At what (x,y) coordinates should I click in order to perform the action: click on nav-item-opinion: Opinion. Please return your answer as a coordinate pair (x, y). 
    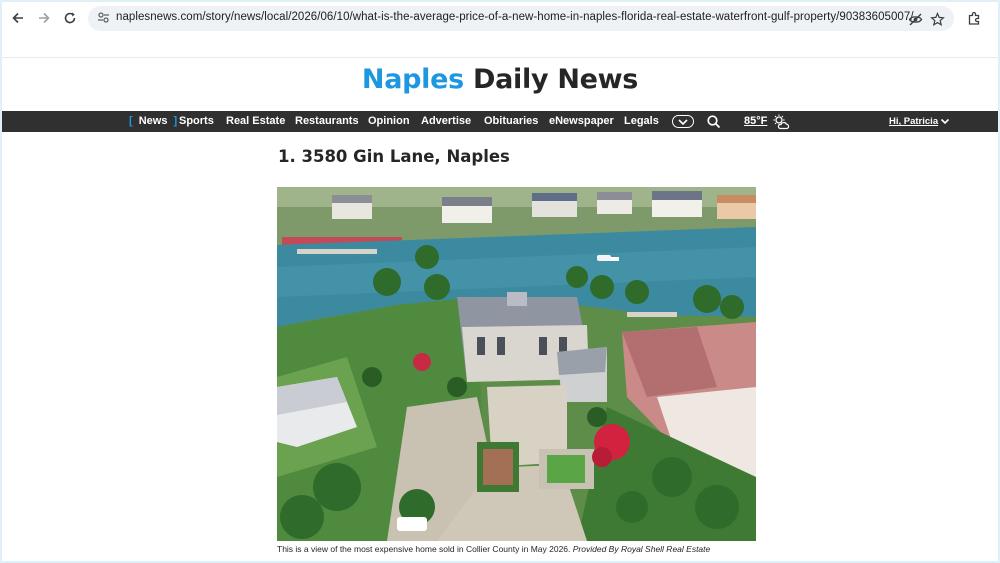
    Looking at the image, I should click on (389, 121).